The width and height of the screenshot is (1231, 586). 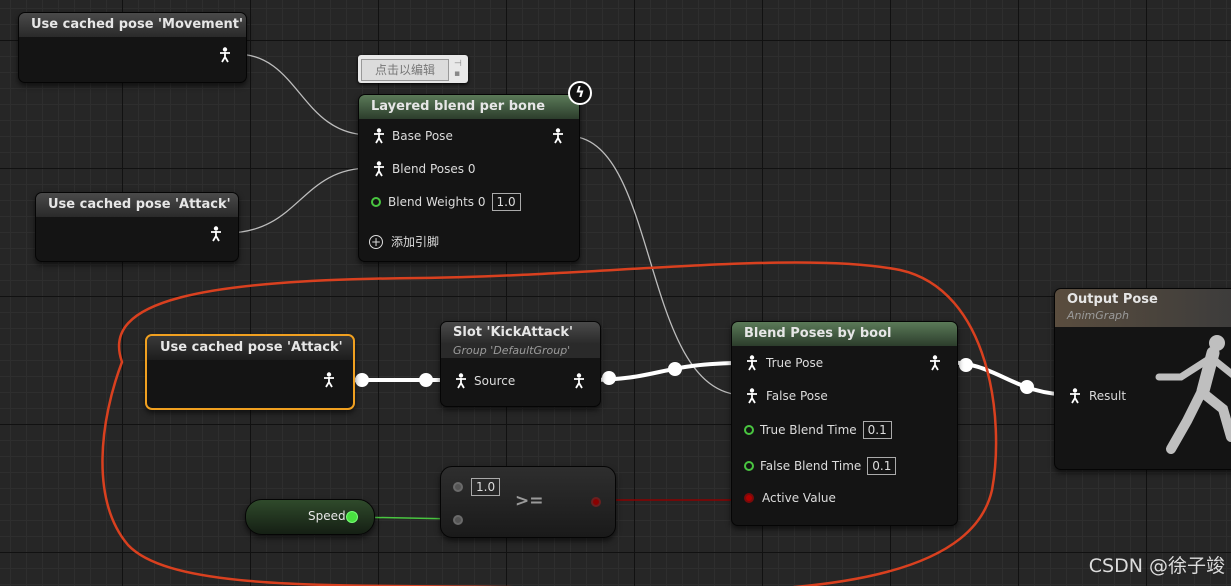 What do you see at coordinates (1142, 379) in the screenshot?
I see `output-pose-node: Output Pose AnimGraph Result` at bounding box center [1142, 379].